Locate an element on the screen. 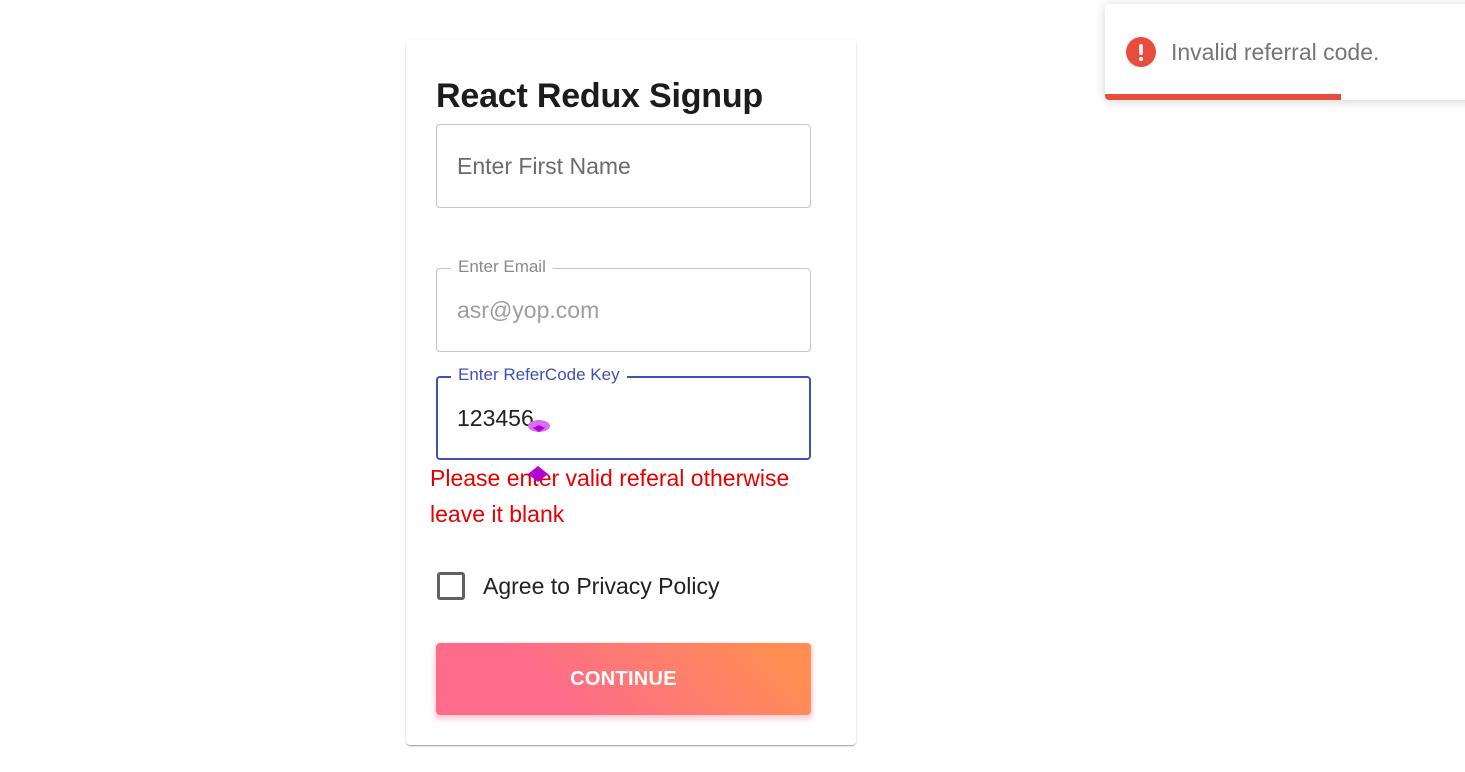 This screenshot has width=1465, height=772. first-name-input is located at coordinates (623, 166).